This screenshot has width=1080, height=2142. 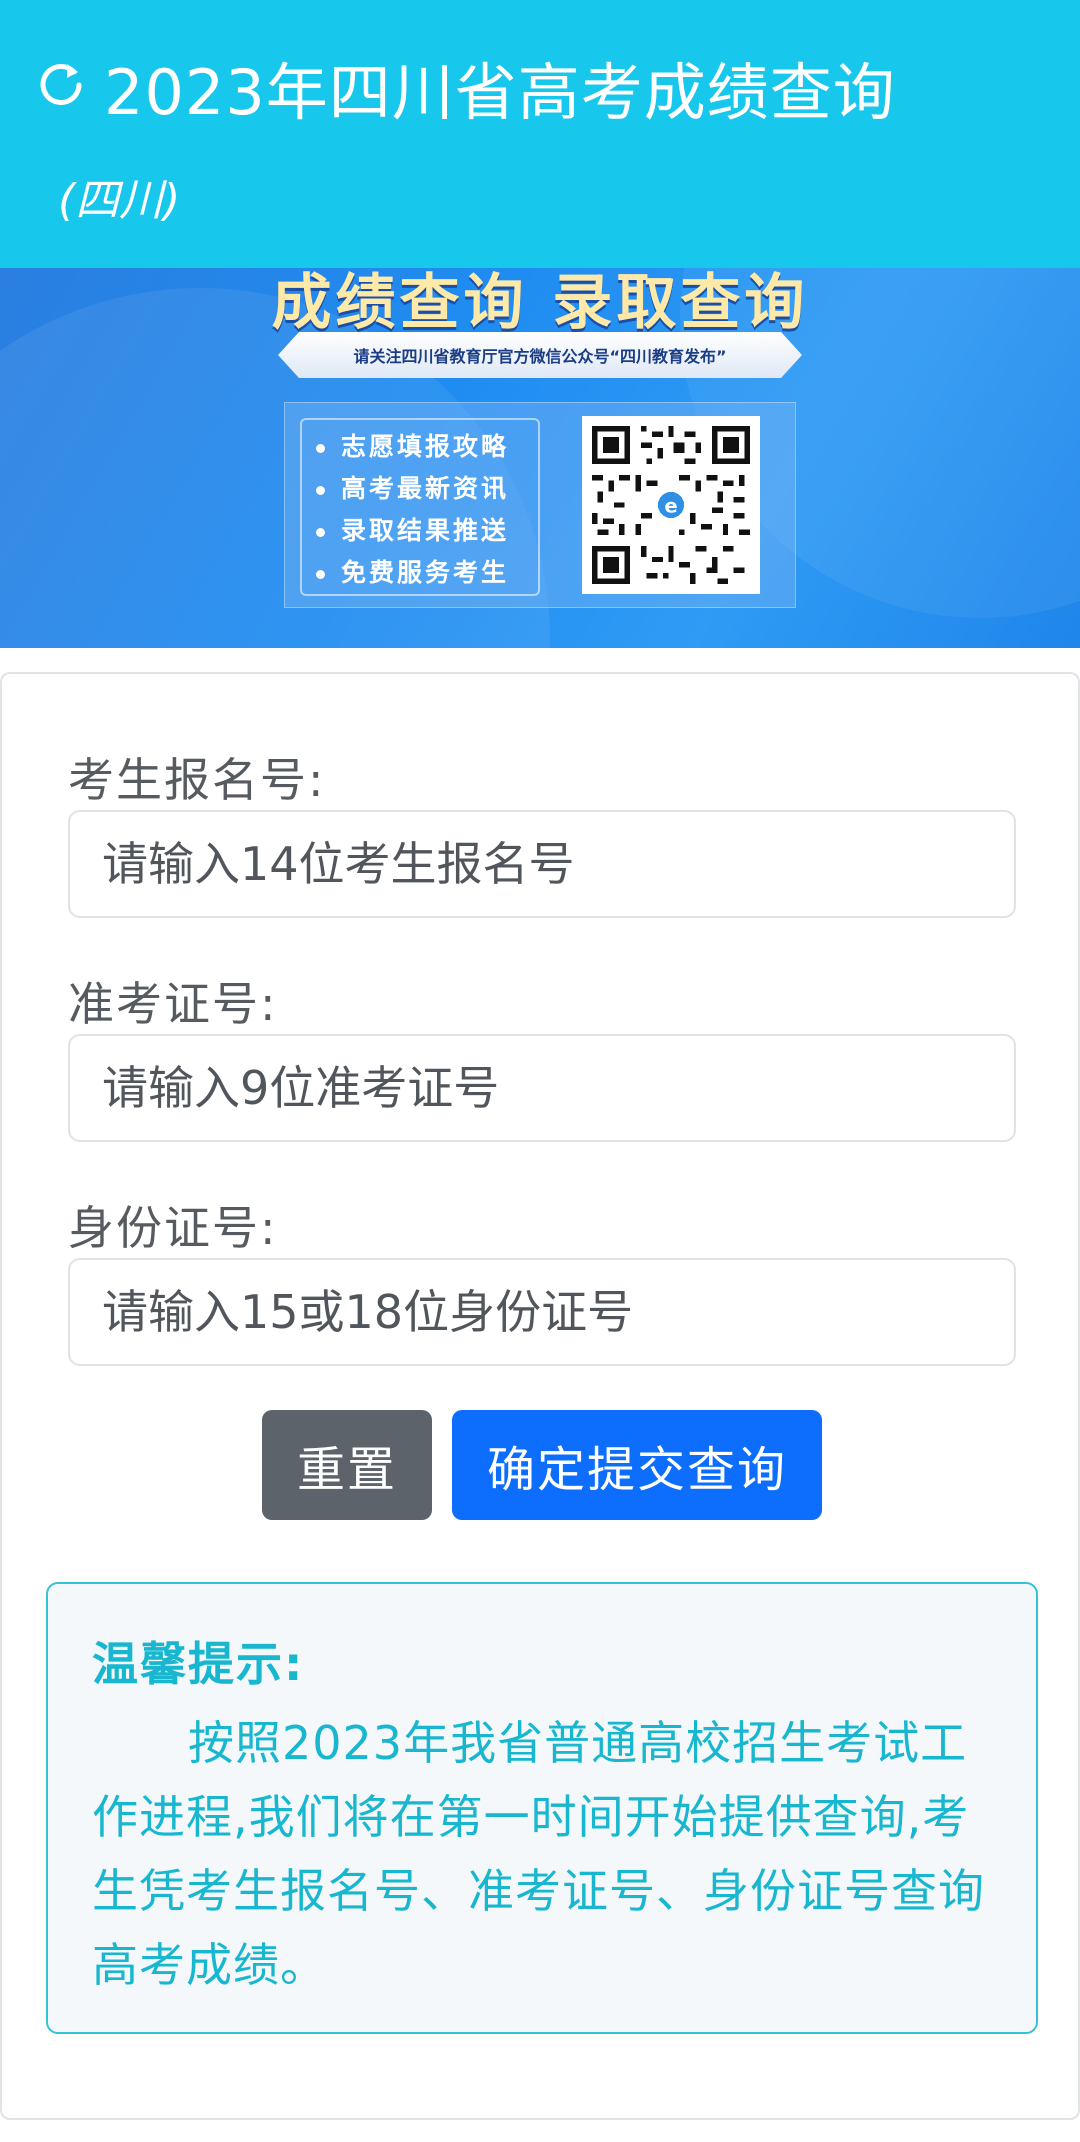 I want to click on refresh-icon, so click(x=69, y=87).